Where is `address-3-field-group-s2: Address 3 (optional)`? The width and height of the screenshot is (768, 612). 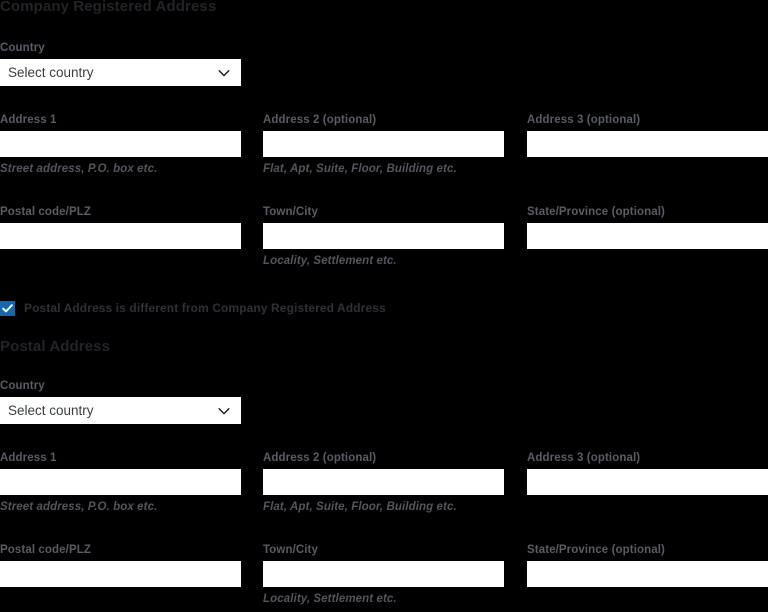 address-3-field-group-s2: Address 3 (optional) is located at coordinates (647, 473).